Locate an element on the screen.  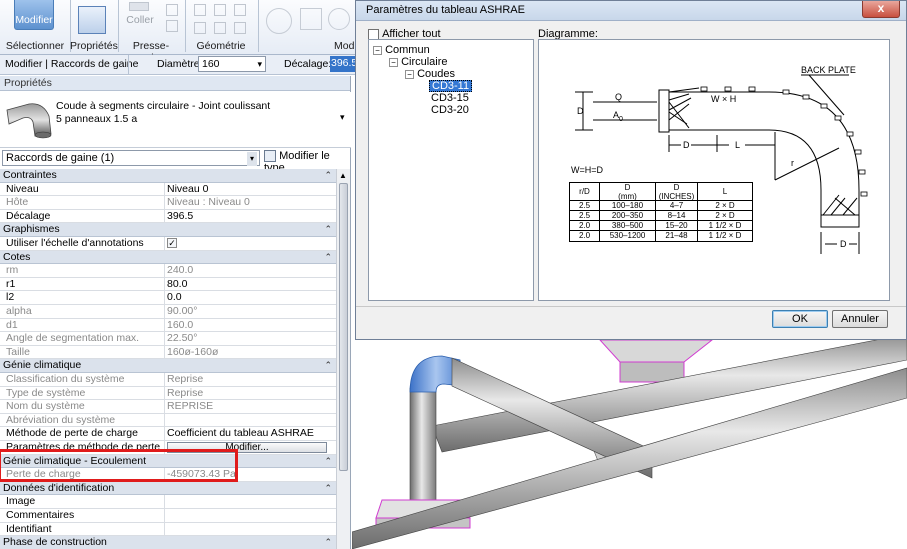
prop-row-r1: r1 80.0 is located at coordinates (168, 284).